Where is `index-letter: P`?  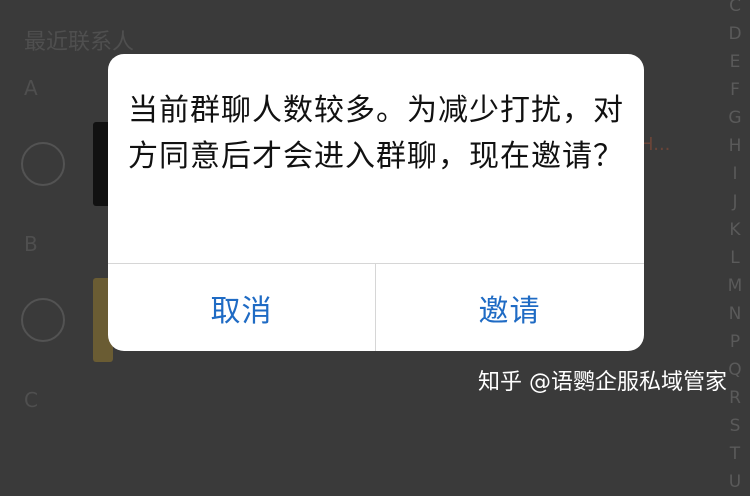
index-letter: P is located at coordinates (735, 342).